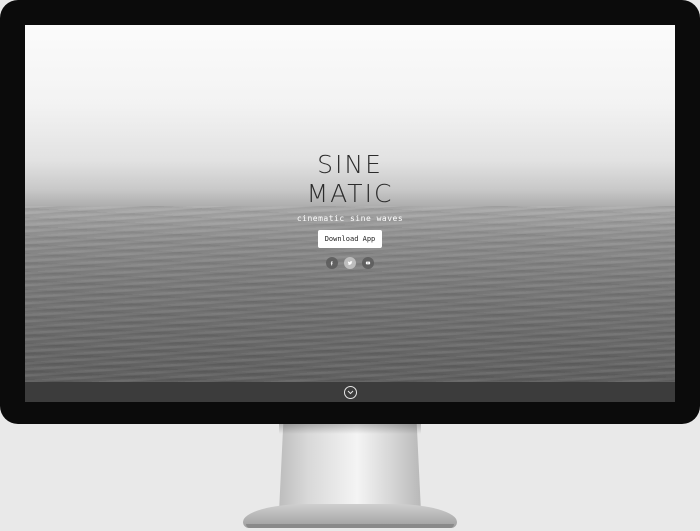 The height and width of the screenshot is (531, 700). I want to click on twitter-icon, so click(350, 263).